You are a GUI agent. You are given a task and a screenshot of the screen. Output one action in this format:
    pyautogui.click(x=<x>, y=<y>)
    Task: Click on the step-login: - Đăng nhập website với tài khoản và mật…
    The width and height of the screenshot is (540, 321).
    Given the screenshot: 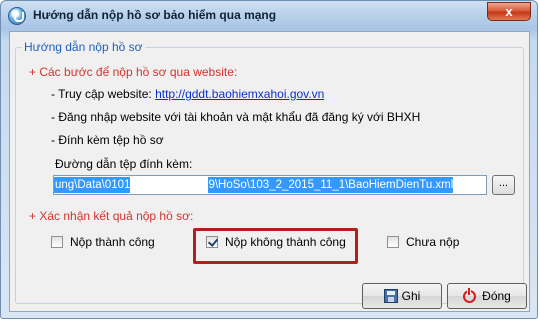 What is the action you would take?
    pyautogui.click(x=236, y=117)
    